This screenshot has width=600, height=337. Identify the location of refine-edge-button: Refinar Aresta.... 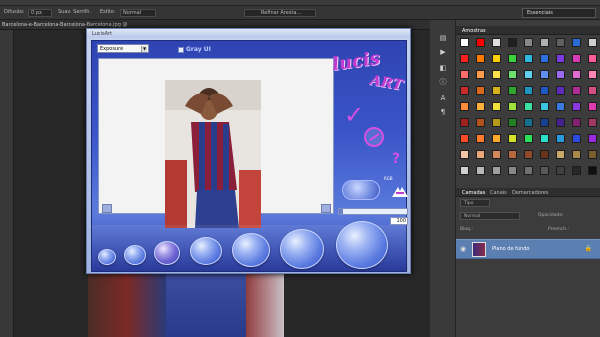
(280, 13).